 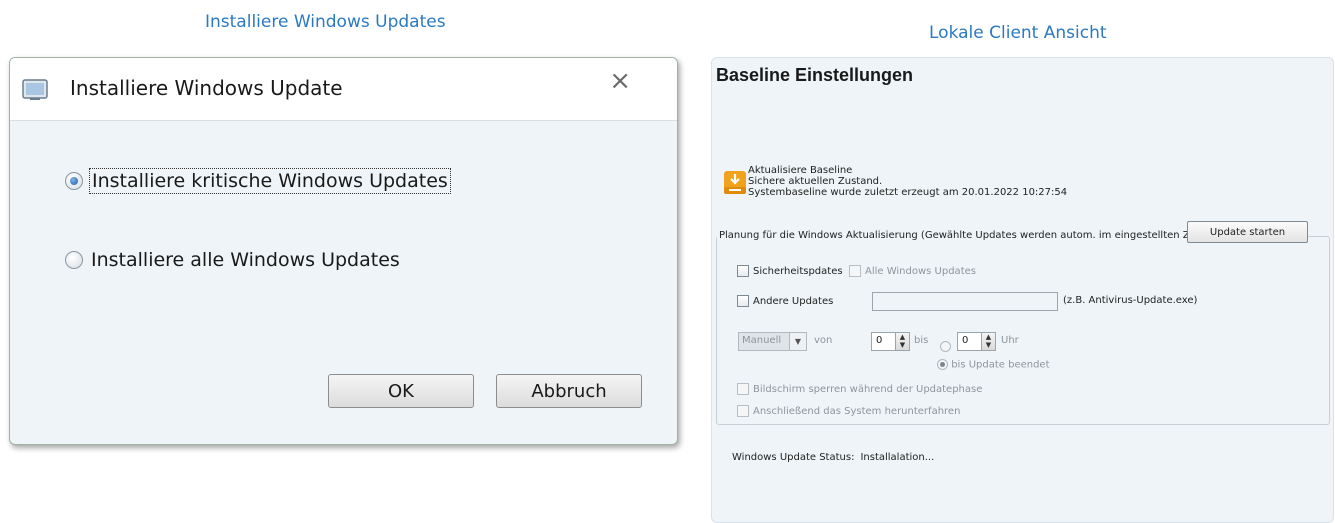 What do you see at coordinates (965, 340) in the screenshot?
I see `to-hour-value: 0` at bounding box center [965, 340].